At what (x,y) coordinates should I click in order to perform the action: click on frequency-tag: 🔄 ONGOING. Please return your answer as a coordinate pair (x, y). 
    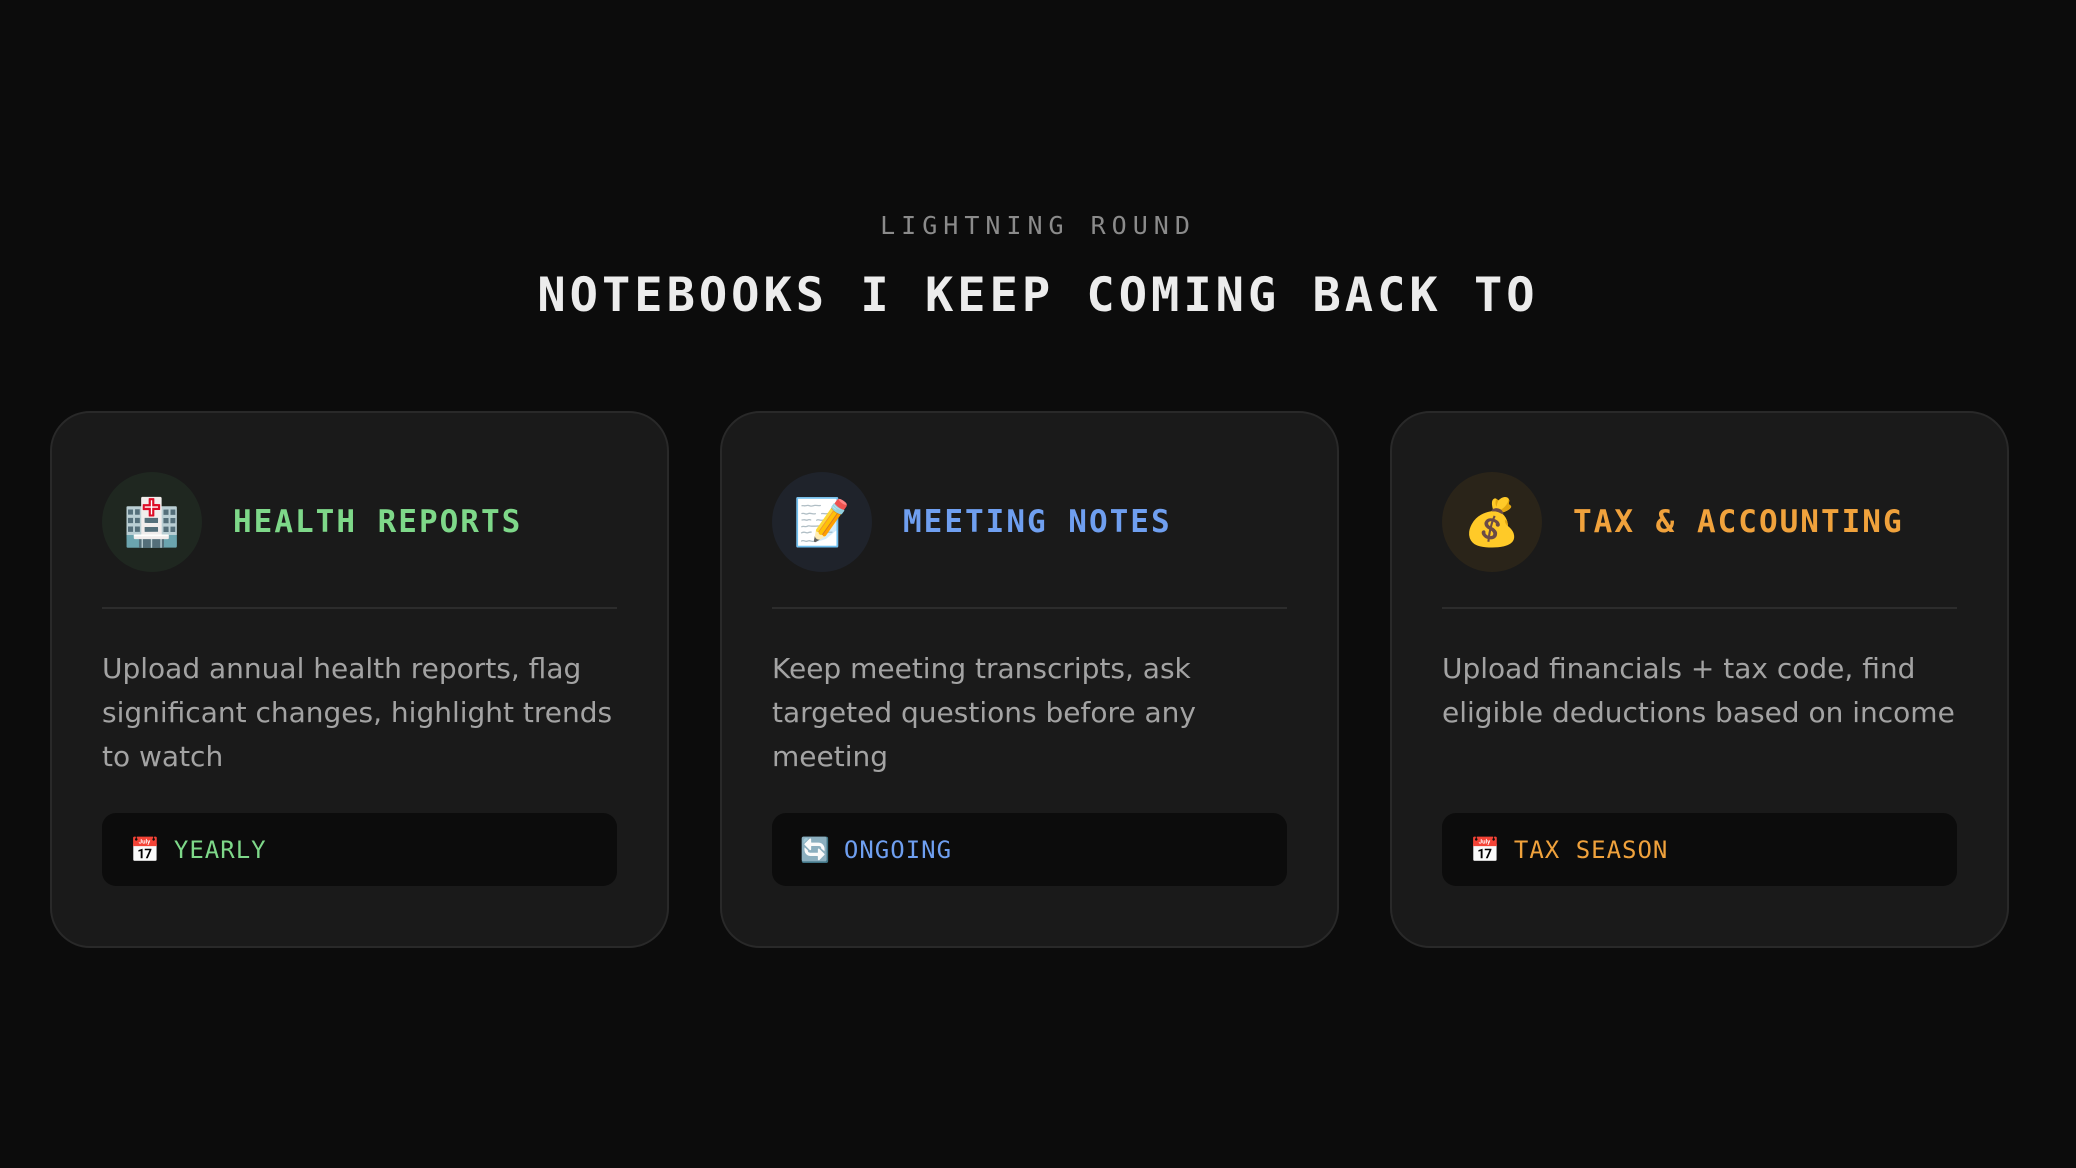
    Looking at the image, I should click on (1029, 849).